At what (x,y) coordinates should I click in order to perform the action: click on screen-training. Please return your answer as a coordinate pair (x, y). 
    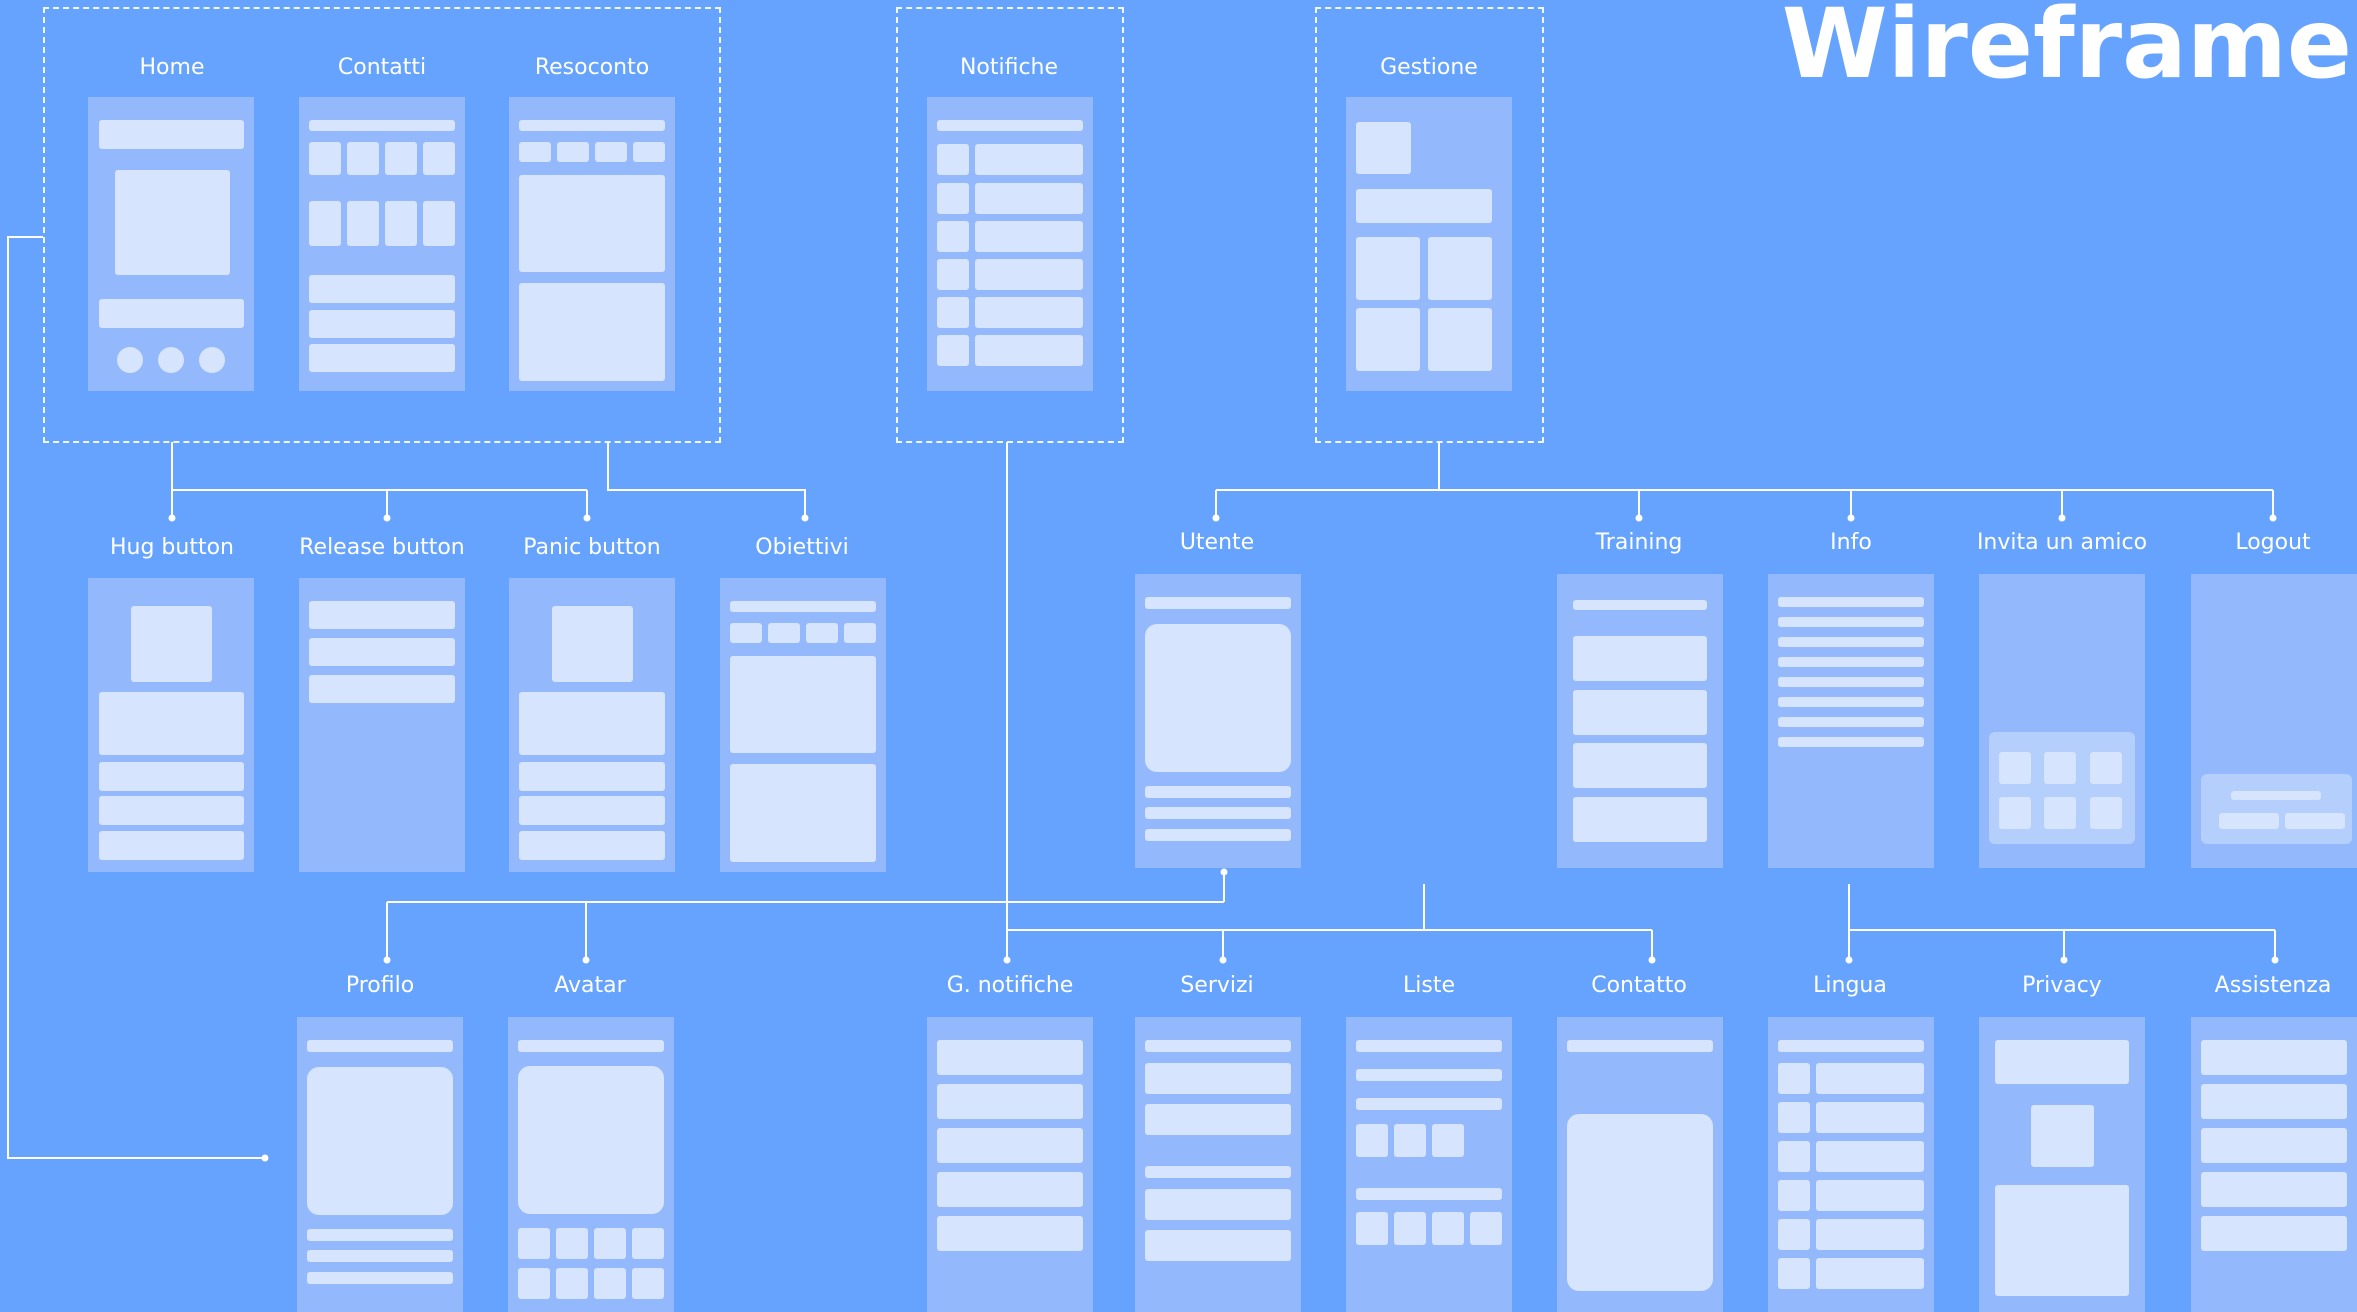
    Looking at the image, I should click on (1640, 721).